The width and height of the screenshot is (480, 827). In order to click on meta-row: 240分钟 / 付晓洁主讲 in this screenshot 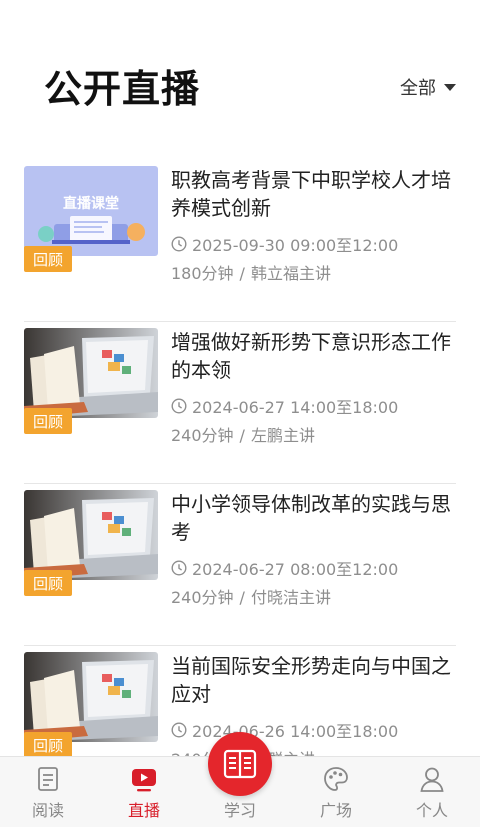, I will do `click(251, 597)`.